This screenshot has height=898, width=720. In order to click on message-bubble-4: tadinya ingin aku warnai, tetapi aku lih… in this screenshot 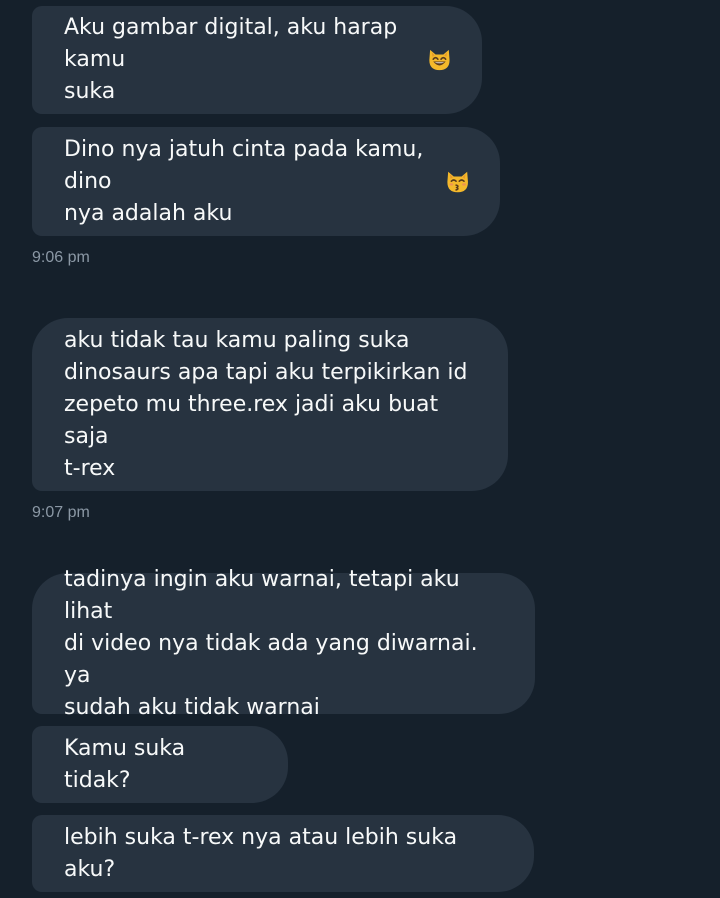, I will do `click(283, 643)`.